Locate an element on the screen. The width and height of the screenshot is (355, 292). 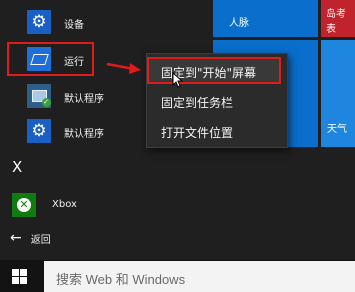
mouse-cursor-icon is located at coordinates (178, 80).